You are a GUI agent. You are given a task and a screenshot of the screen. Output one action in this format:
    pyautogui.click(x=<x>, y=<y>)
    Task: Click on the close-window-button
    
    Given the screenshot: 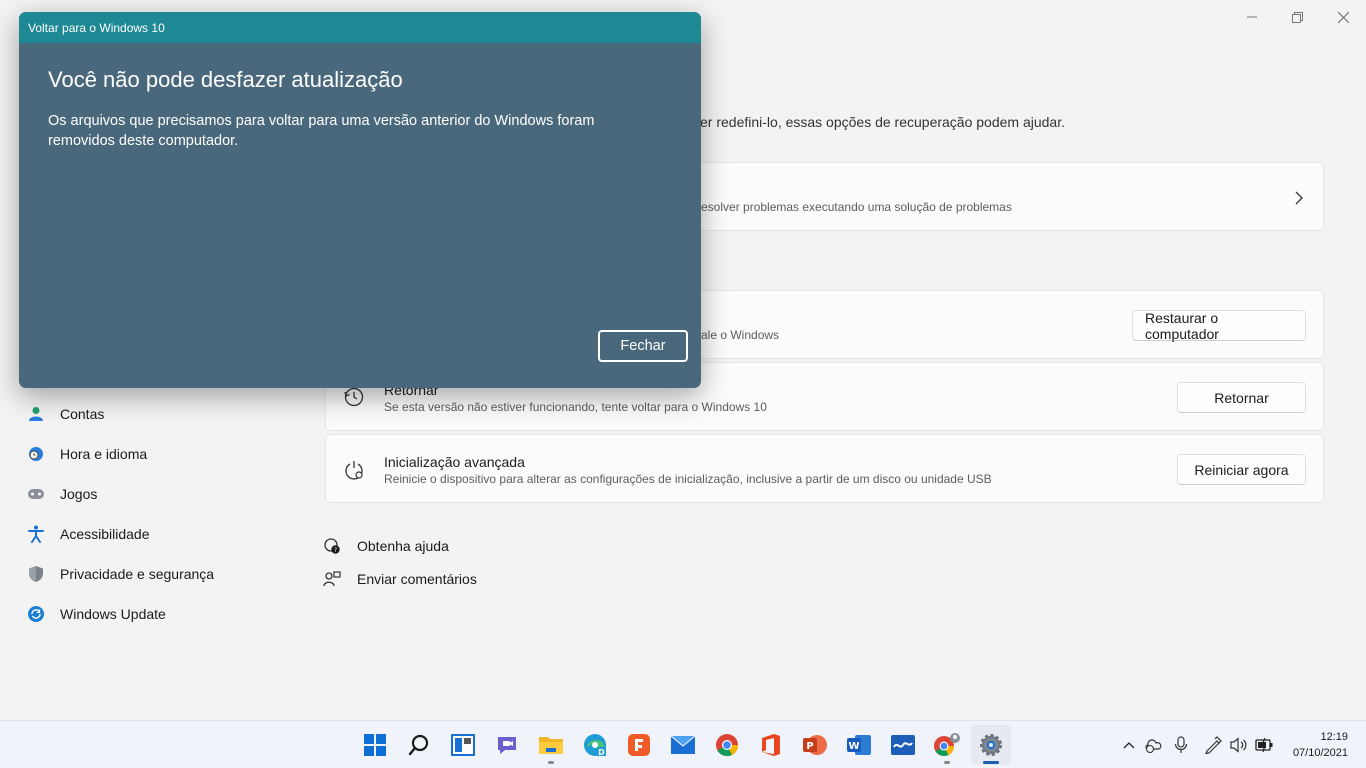 What is the action you would take?
    pyautogui.click(x=1343, y=17)
    